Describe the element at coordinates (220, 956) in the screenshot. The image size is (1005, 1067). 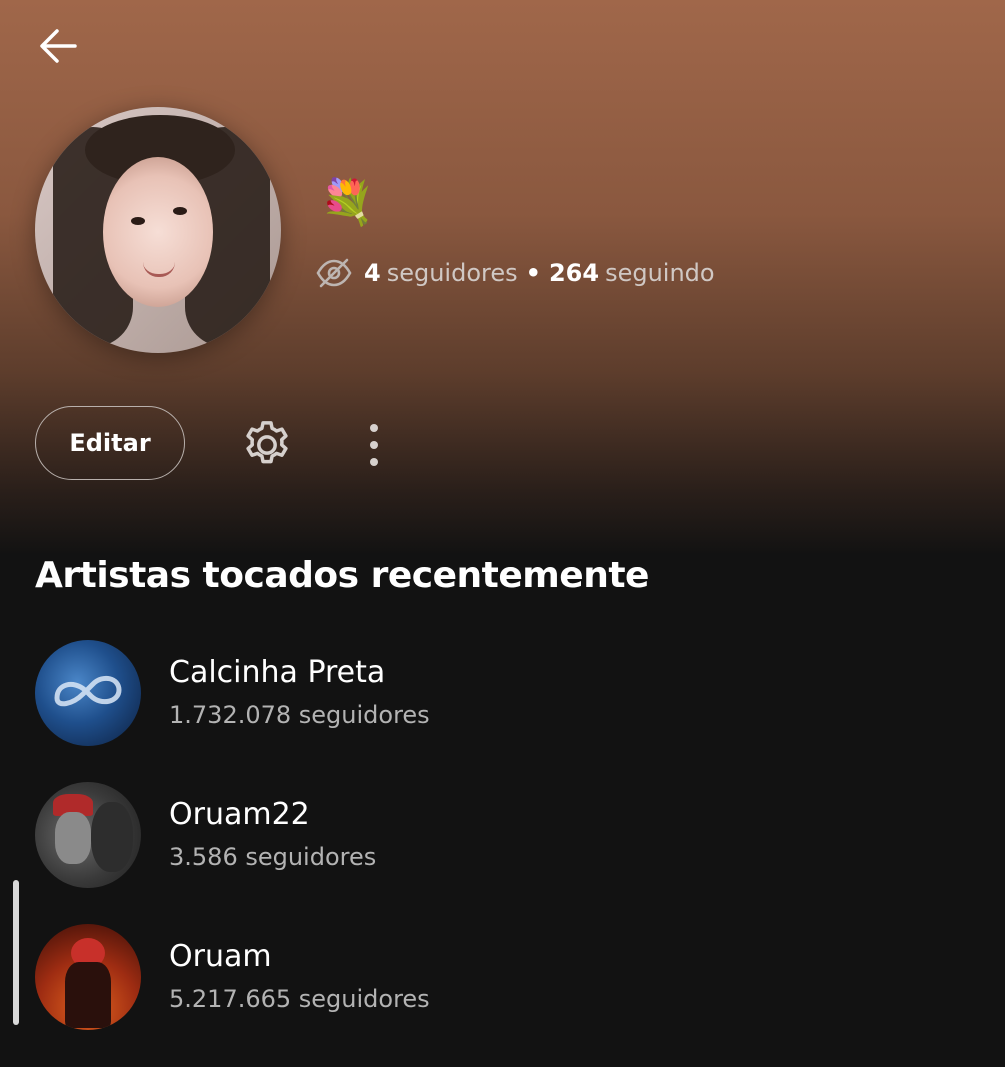
I see `artist-name: Oruam` at that location.